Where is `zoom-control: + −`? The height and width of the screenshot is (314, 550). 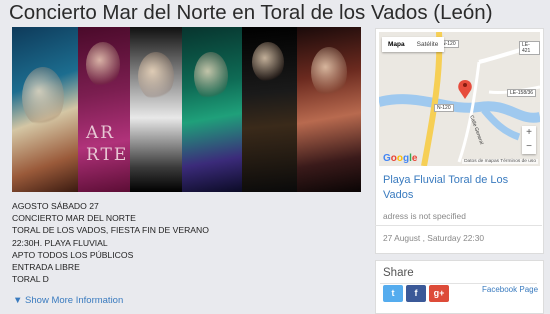
zoom-control: + − is located at coordinates (529, 140).